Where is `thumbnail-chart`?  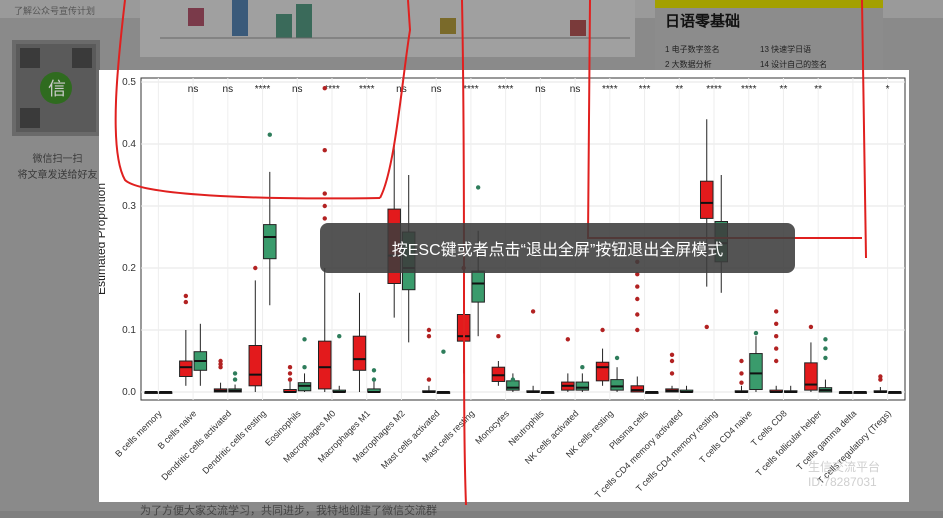
thumbnail-chart is located at coordinates (387, 28).